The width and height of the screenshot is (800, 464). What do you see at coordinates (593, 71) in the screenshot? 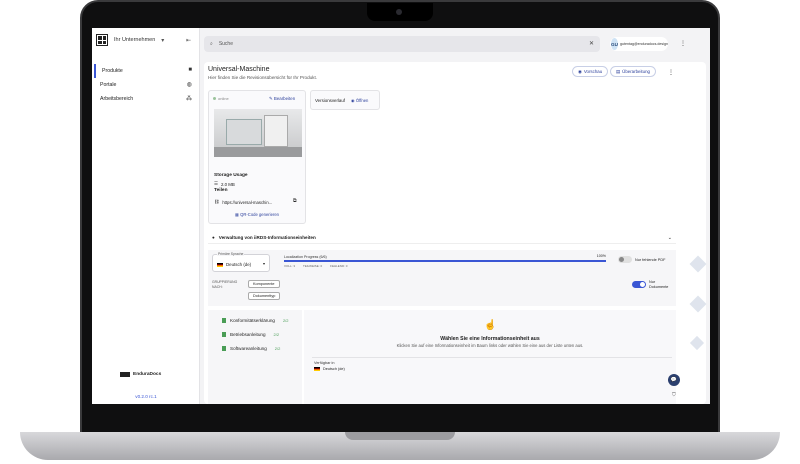
I see `preview-label: Vorschau` at bounding box center [593, 71].